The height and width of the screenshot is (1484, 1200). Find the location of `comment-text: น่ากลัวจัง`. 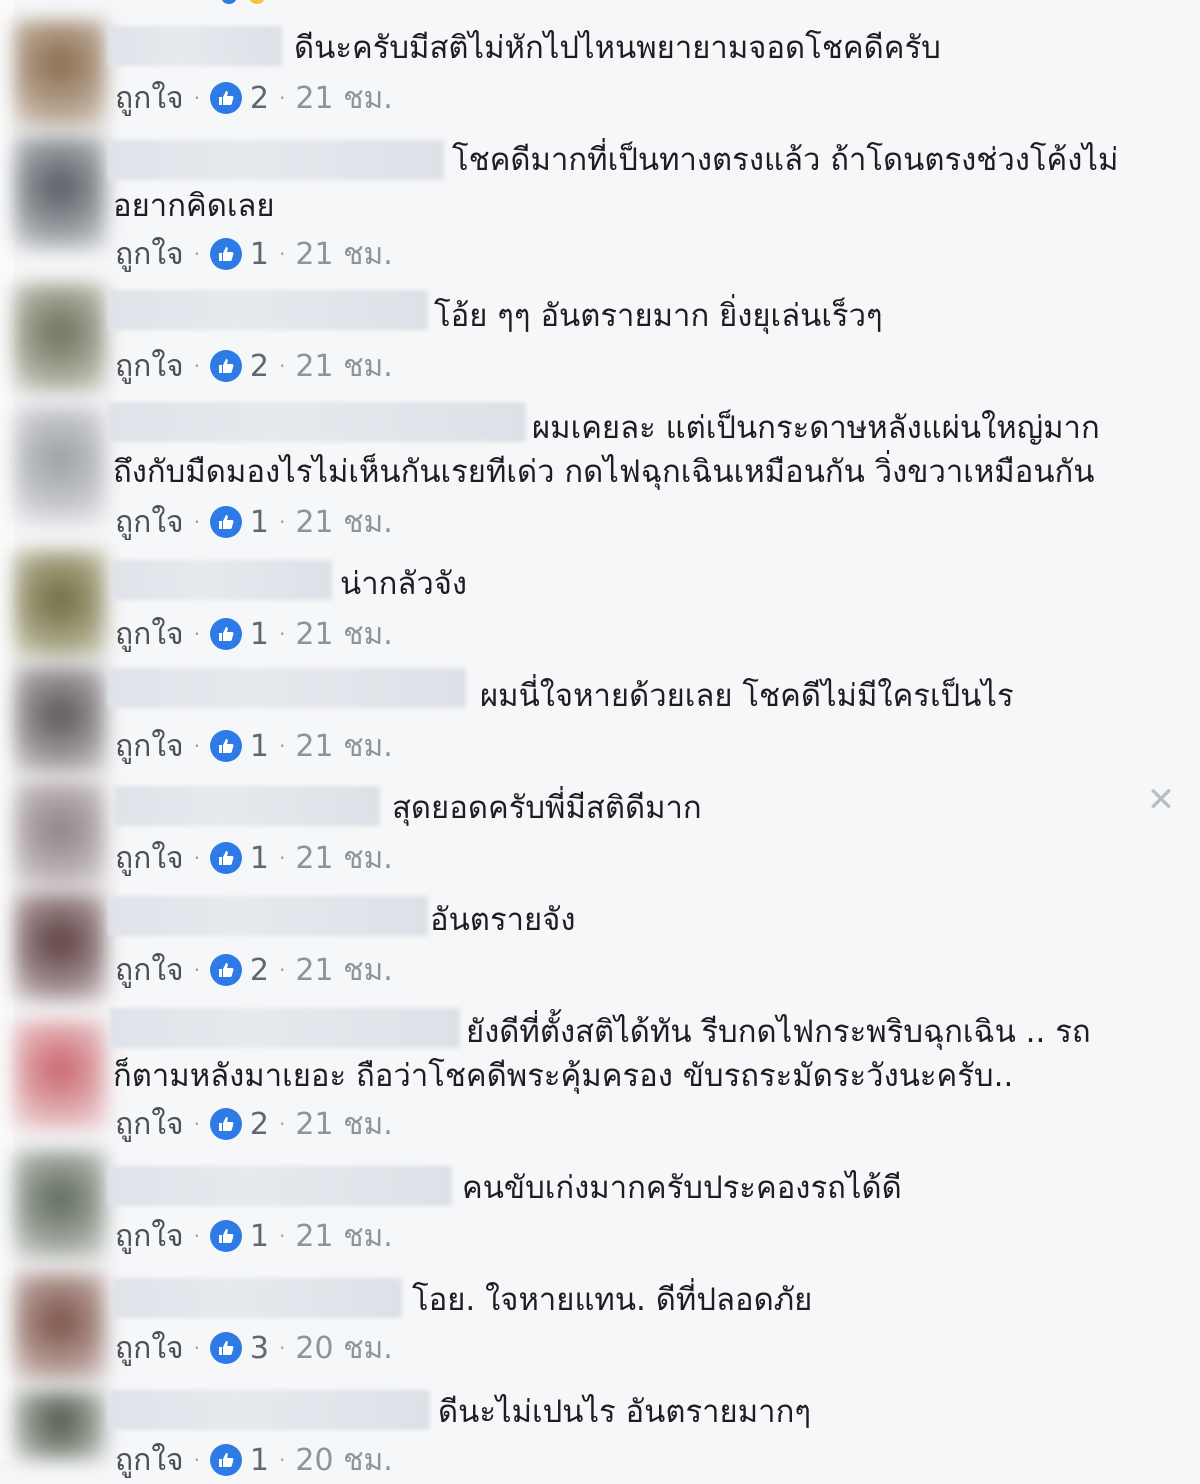

comment-text: น่ากลัวจัง is located at coordinates (404, 584).